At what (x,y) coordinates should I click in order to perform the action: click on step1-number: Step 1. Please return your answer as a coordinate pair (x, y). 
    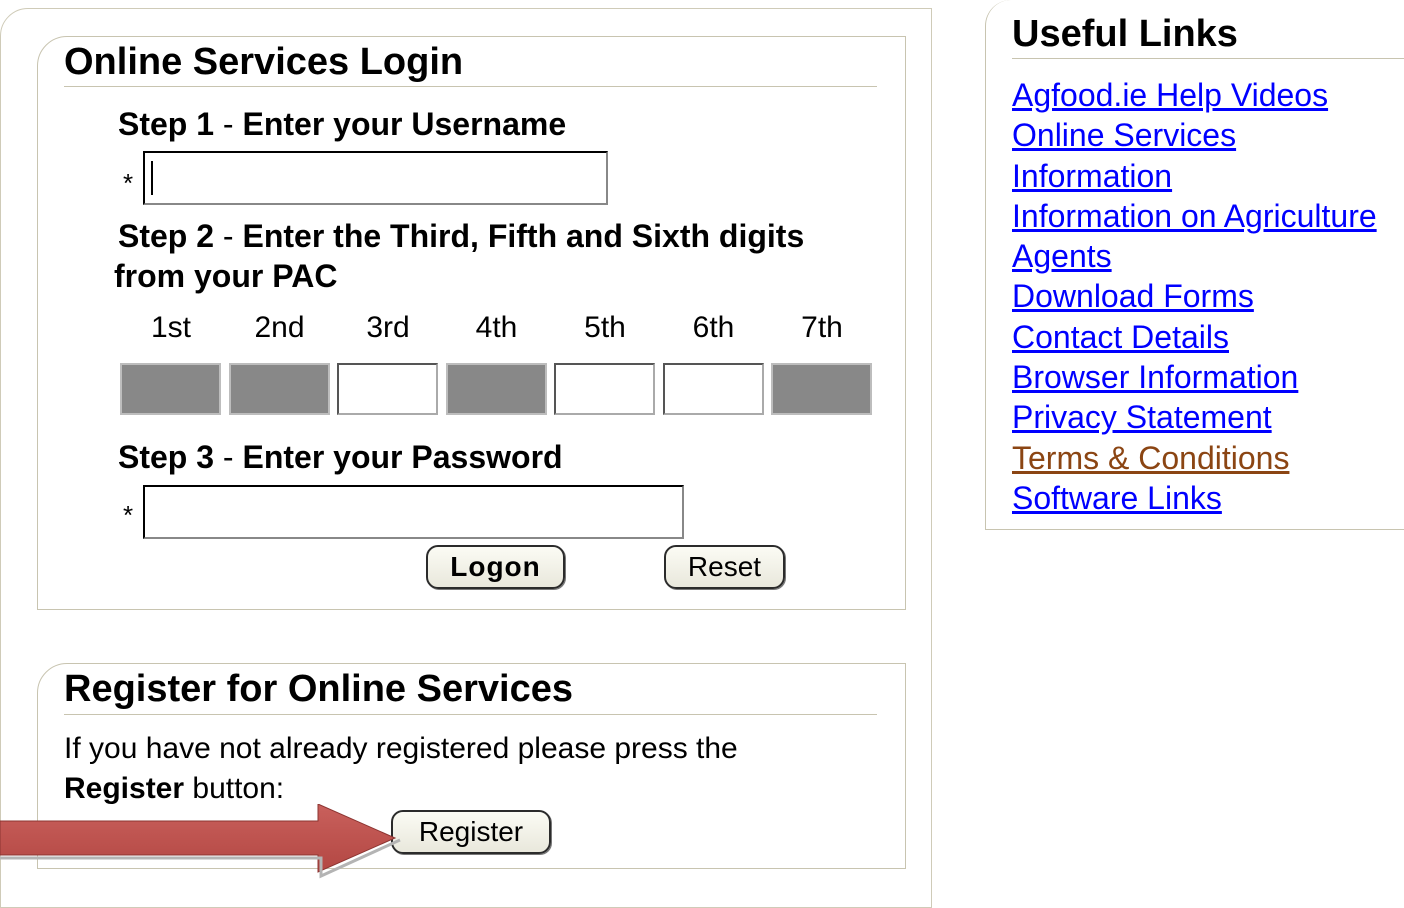
    Looking at the image, I should click on (166, 124).